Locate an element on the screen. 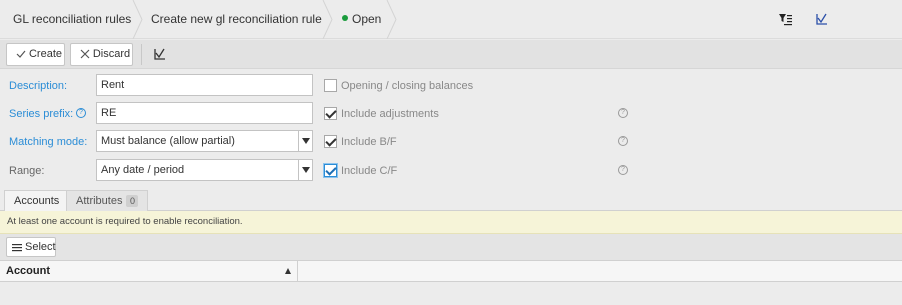 The height and width of the screenshot is (305, 902). matching-mode-value: Must balance (allow partial) is located at coordinates (168, 141).